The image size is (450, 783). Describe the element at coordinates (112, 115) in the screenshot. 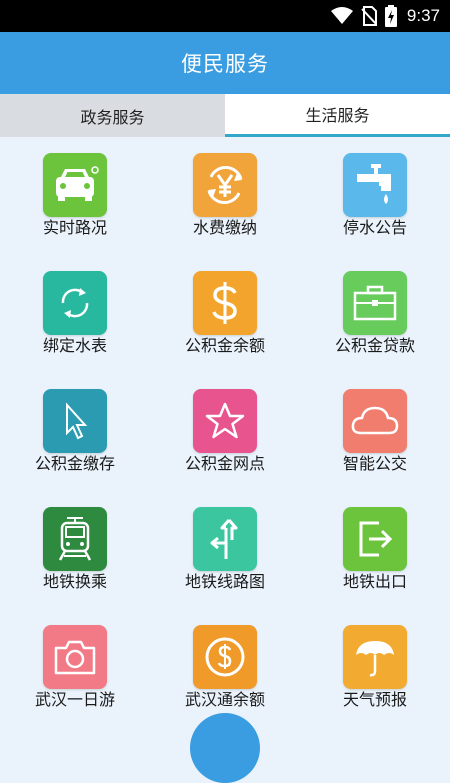

I see `tab-government-services: 政务服务` at that location.